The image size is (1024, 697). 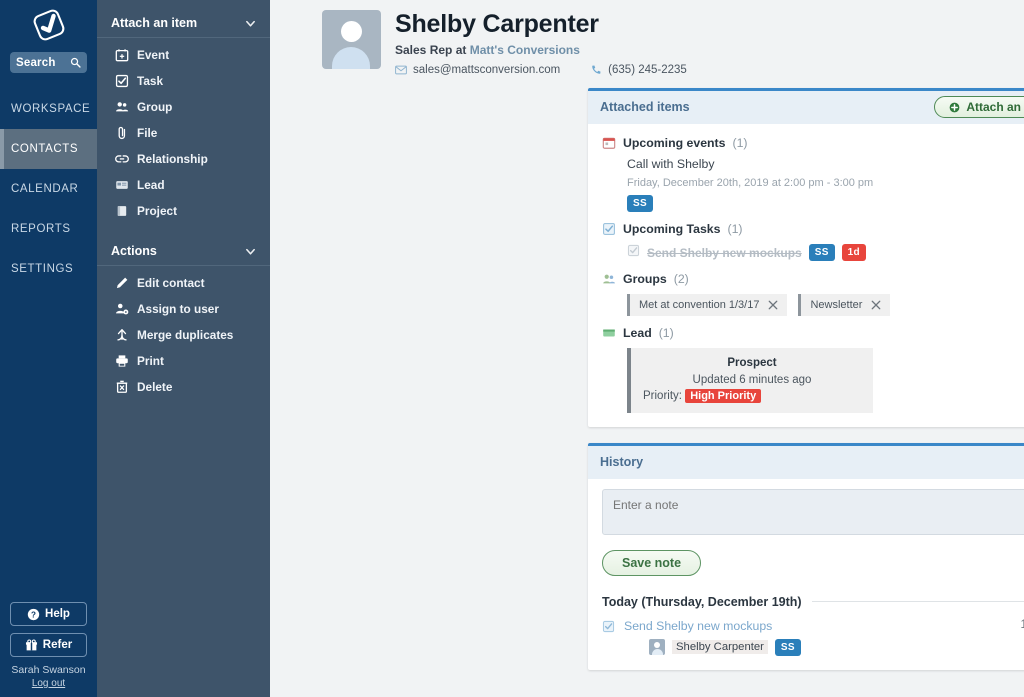 What do you see at coordinates (183, 211) in the screenshot?
I see `attach-item-project: Project` at bounding box center [183, 211].